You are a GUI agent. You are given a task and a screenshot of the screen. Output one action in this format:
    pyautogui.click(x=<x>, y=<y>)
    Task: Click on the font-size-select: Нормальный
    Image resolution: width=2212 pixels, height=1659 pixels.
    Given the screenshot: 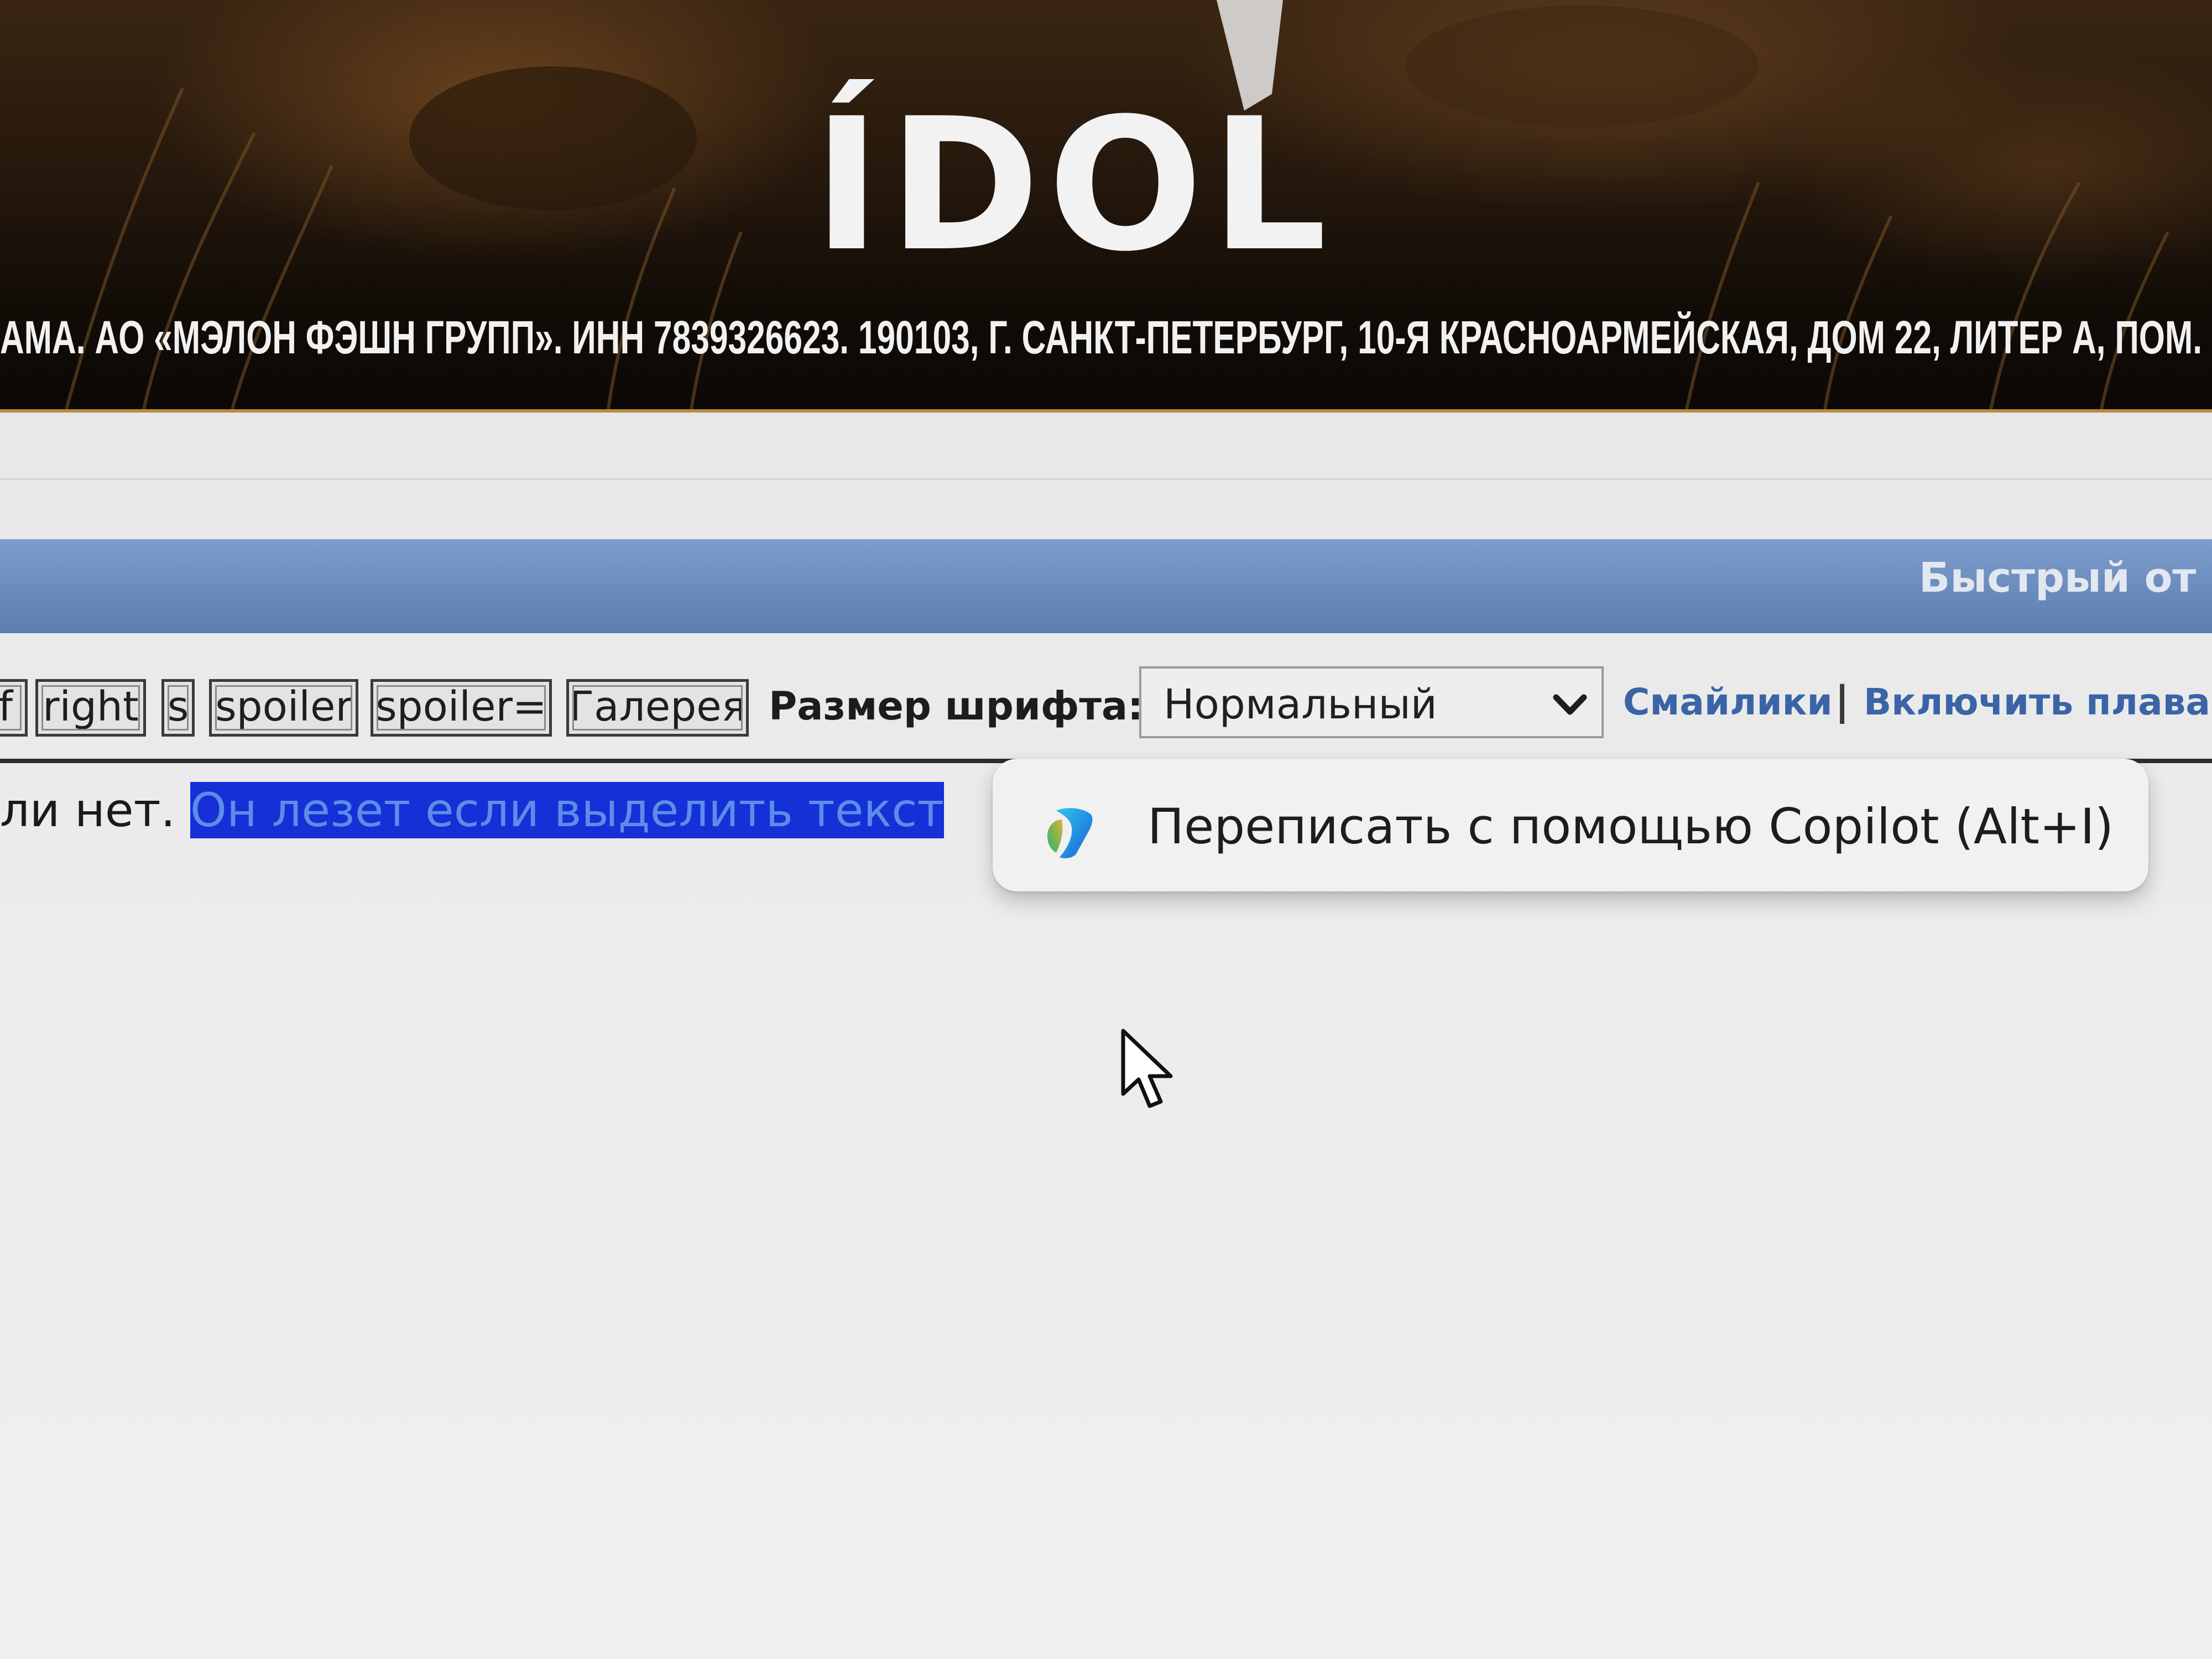 What is the action you would take?
    pyautogui.click(x=1372, y=702)
    